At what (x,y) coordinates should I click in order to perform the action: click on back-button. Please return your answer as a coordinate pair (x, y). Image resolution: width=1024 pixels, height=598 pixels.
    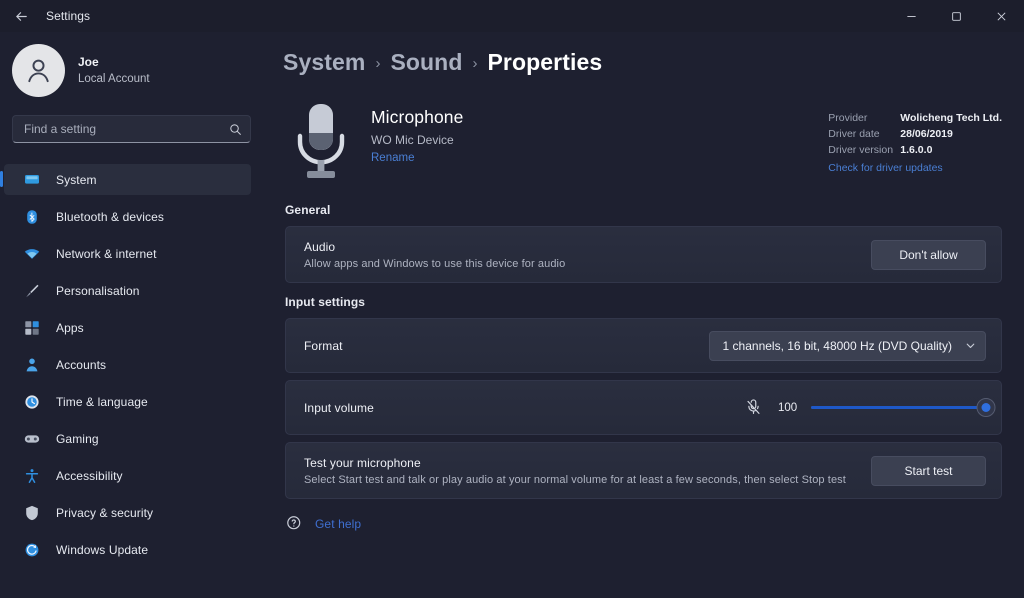
    Looking at the image, I should click on (21, 16).